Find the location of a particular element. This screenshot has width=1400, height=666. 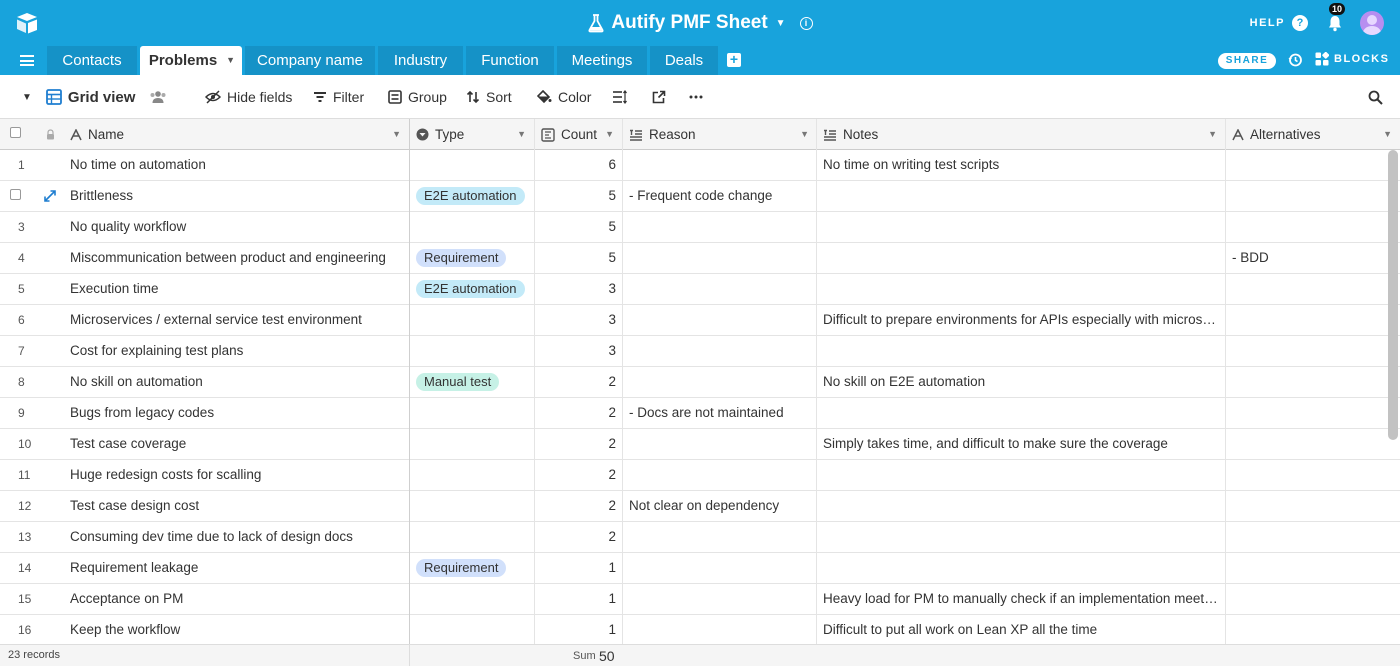

sum-label: Sum is located at coordinates (584, 656).